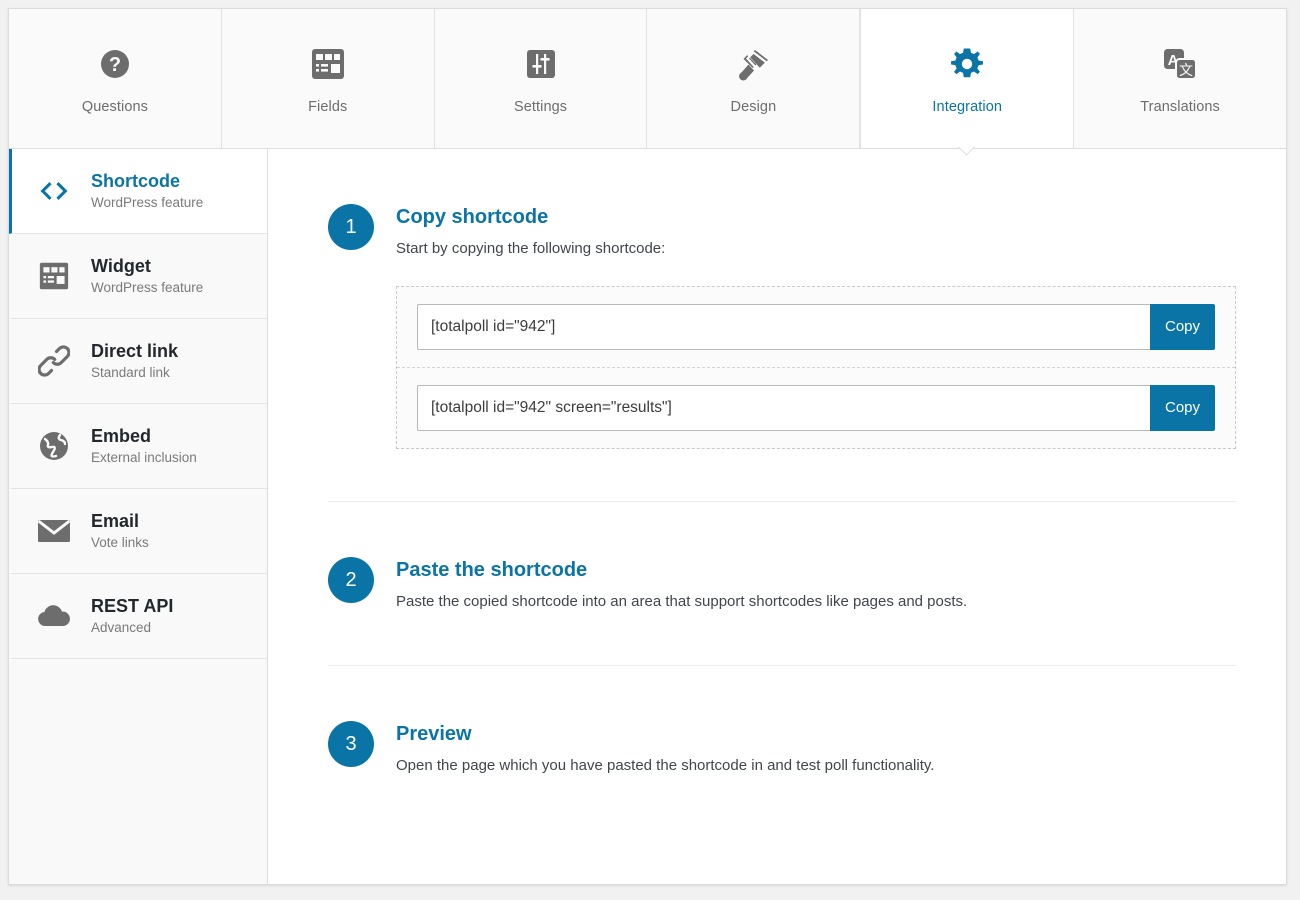 The image size is (1300, 900). Describe the element at coordinates (138, 771) in the screenshot. I see `sidebar-empty-space` at that location.